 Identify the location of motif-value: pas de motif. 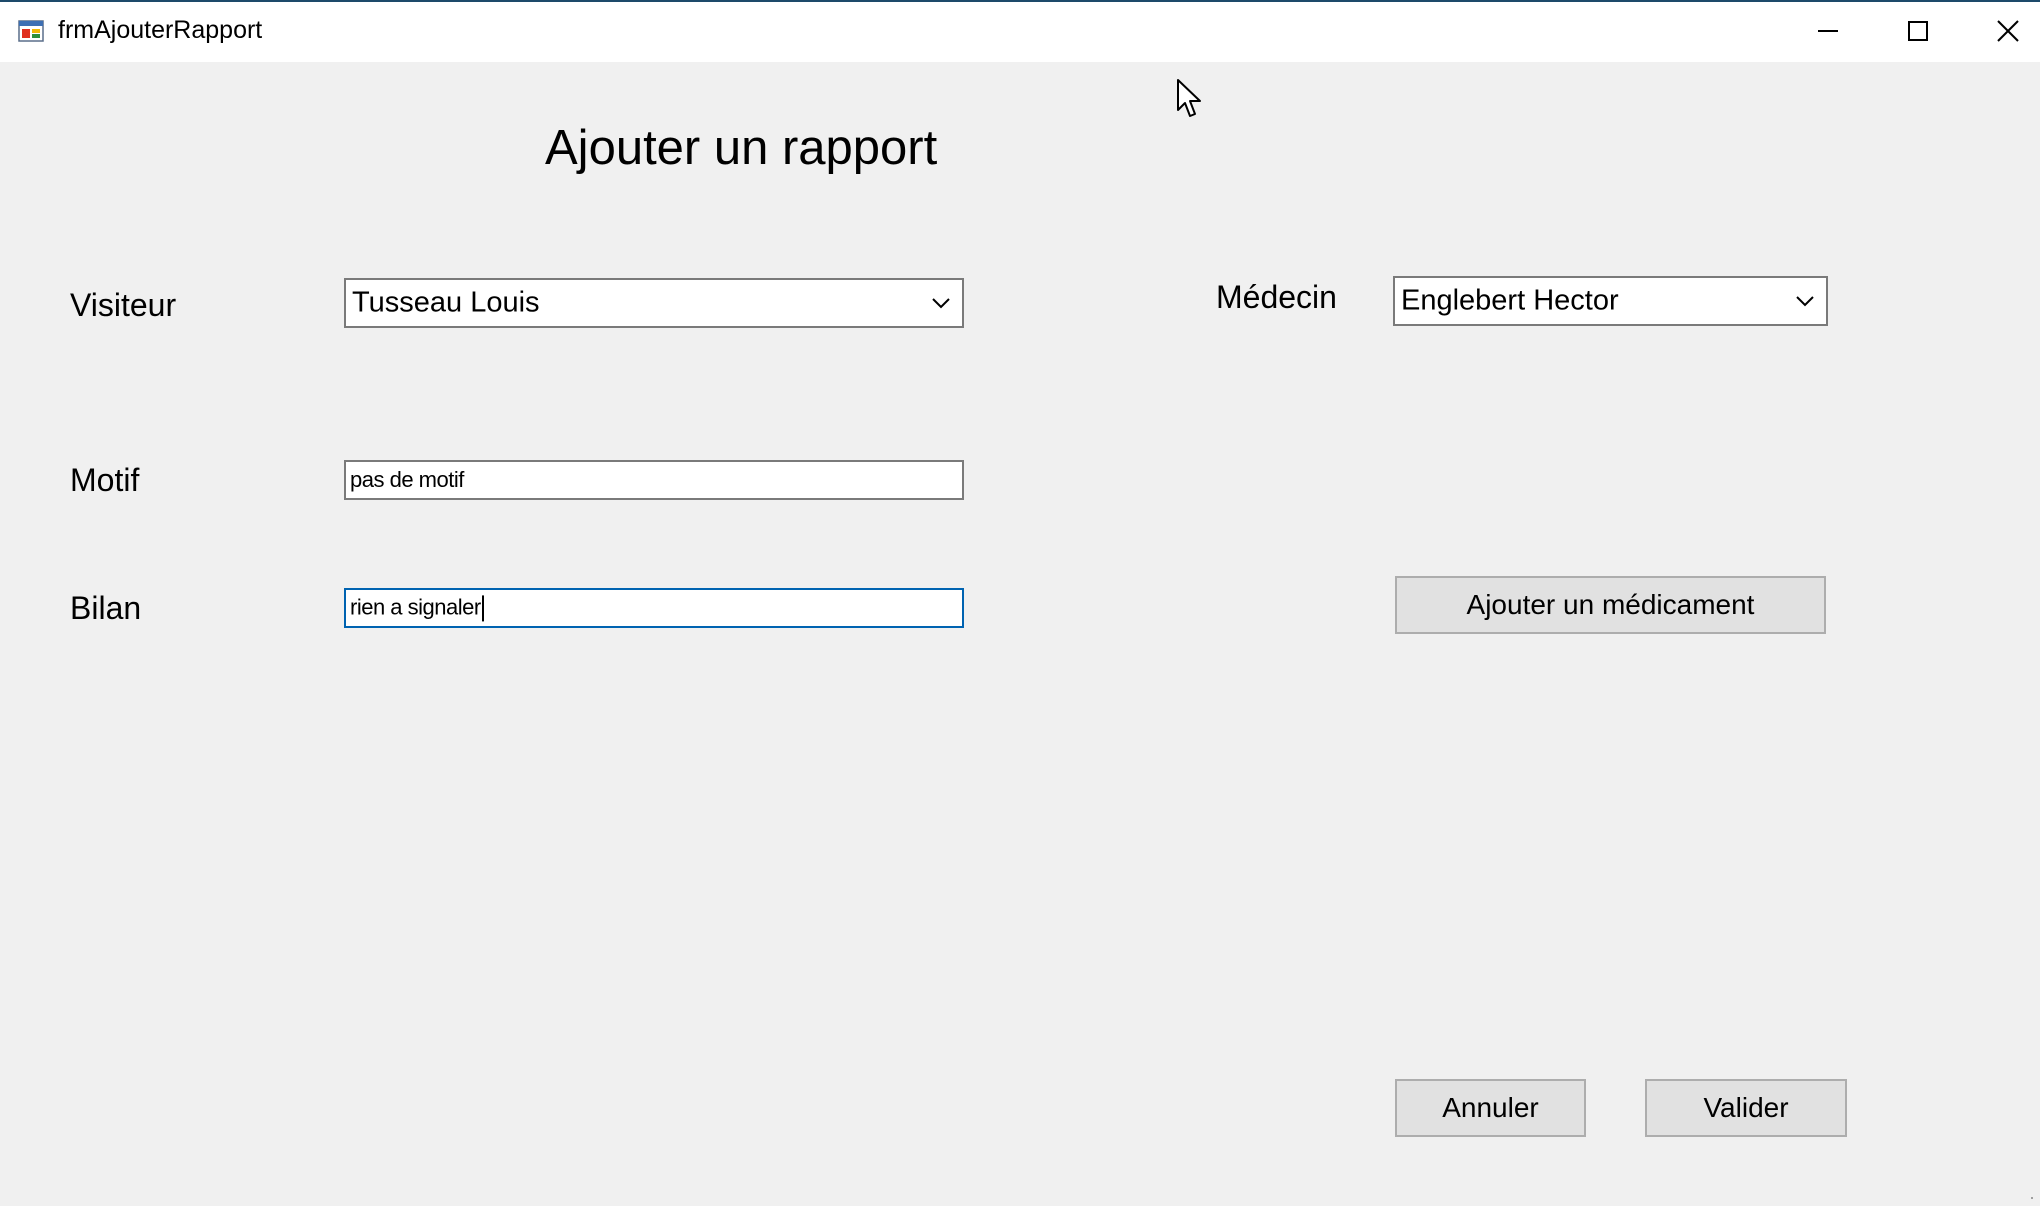
(407, 479).